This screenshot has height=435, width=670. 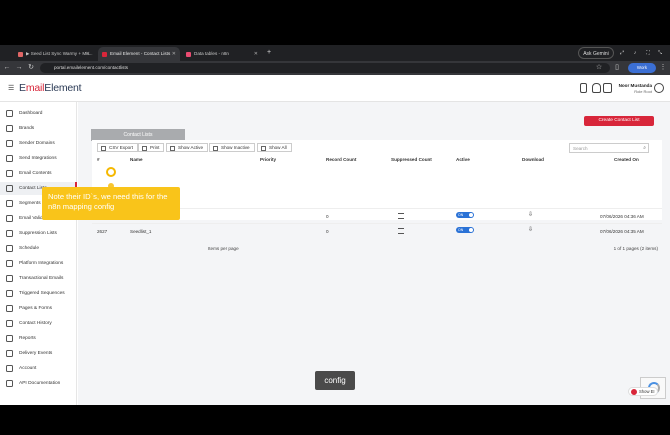 What do you see at coordinates (151, 147) in the screenshot?
I see `print-button: Print` at bounding box center [151, 147].